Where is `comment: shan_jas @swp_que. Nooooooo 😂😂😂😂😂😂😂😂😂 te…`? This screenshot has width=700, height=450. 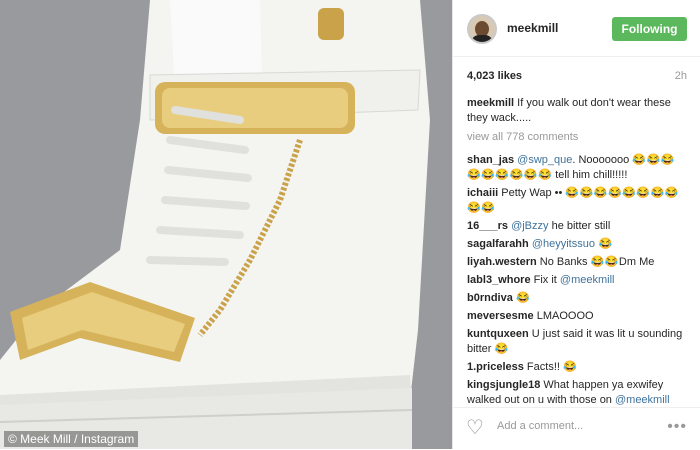
comment: shan_jas @swp_que. Nooooooo 😂😂😂😂😂😂😂😂😂 te… is located at coordinates (578, 168).